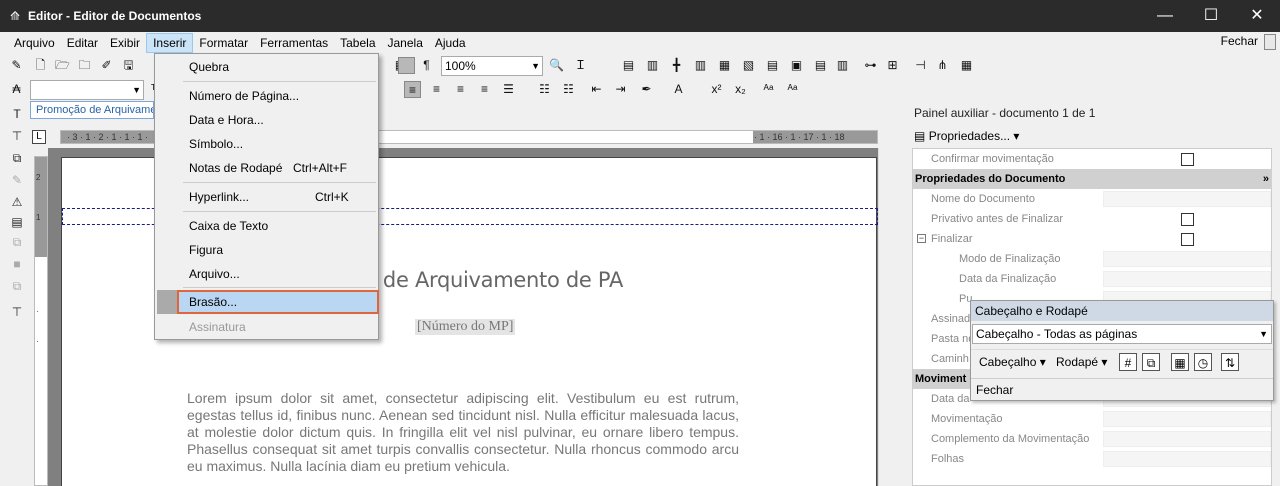 Image resolution: width=1280 pixels, height=486 pixels. I want to click on menu-item-figura: Figura, so click(266, 250).